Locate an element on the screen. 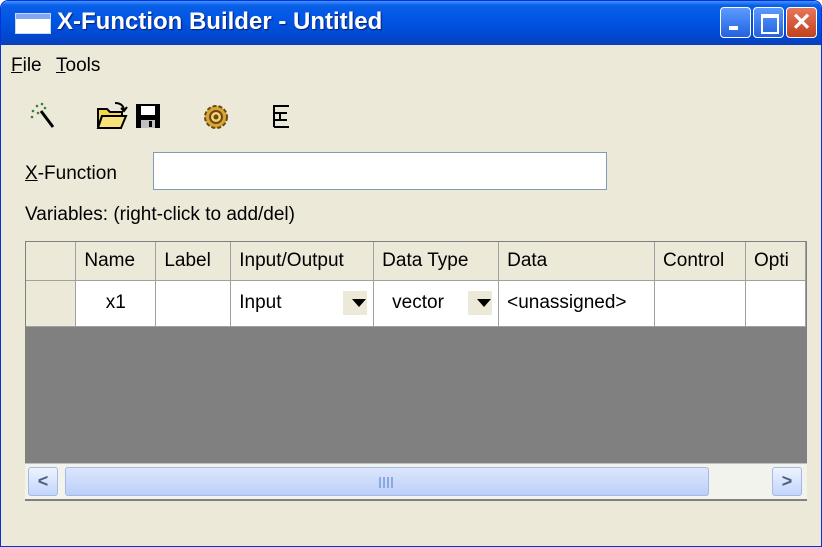  minimize-button is located at coordinates (735, 22).